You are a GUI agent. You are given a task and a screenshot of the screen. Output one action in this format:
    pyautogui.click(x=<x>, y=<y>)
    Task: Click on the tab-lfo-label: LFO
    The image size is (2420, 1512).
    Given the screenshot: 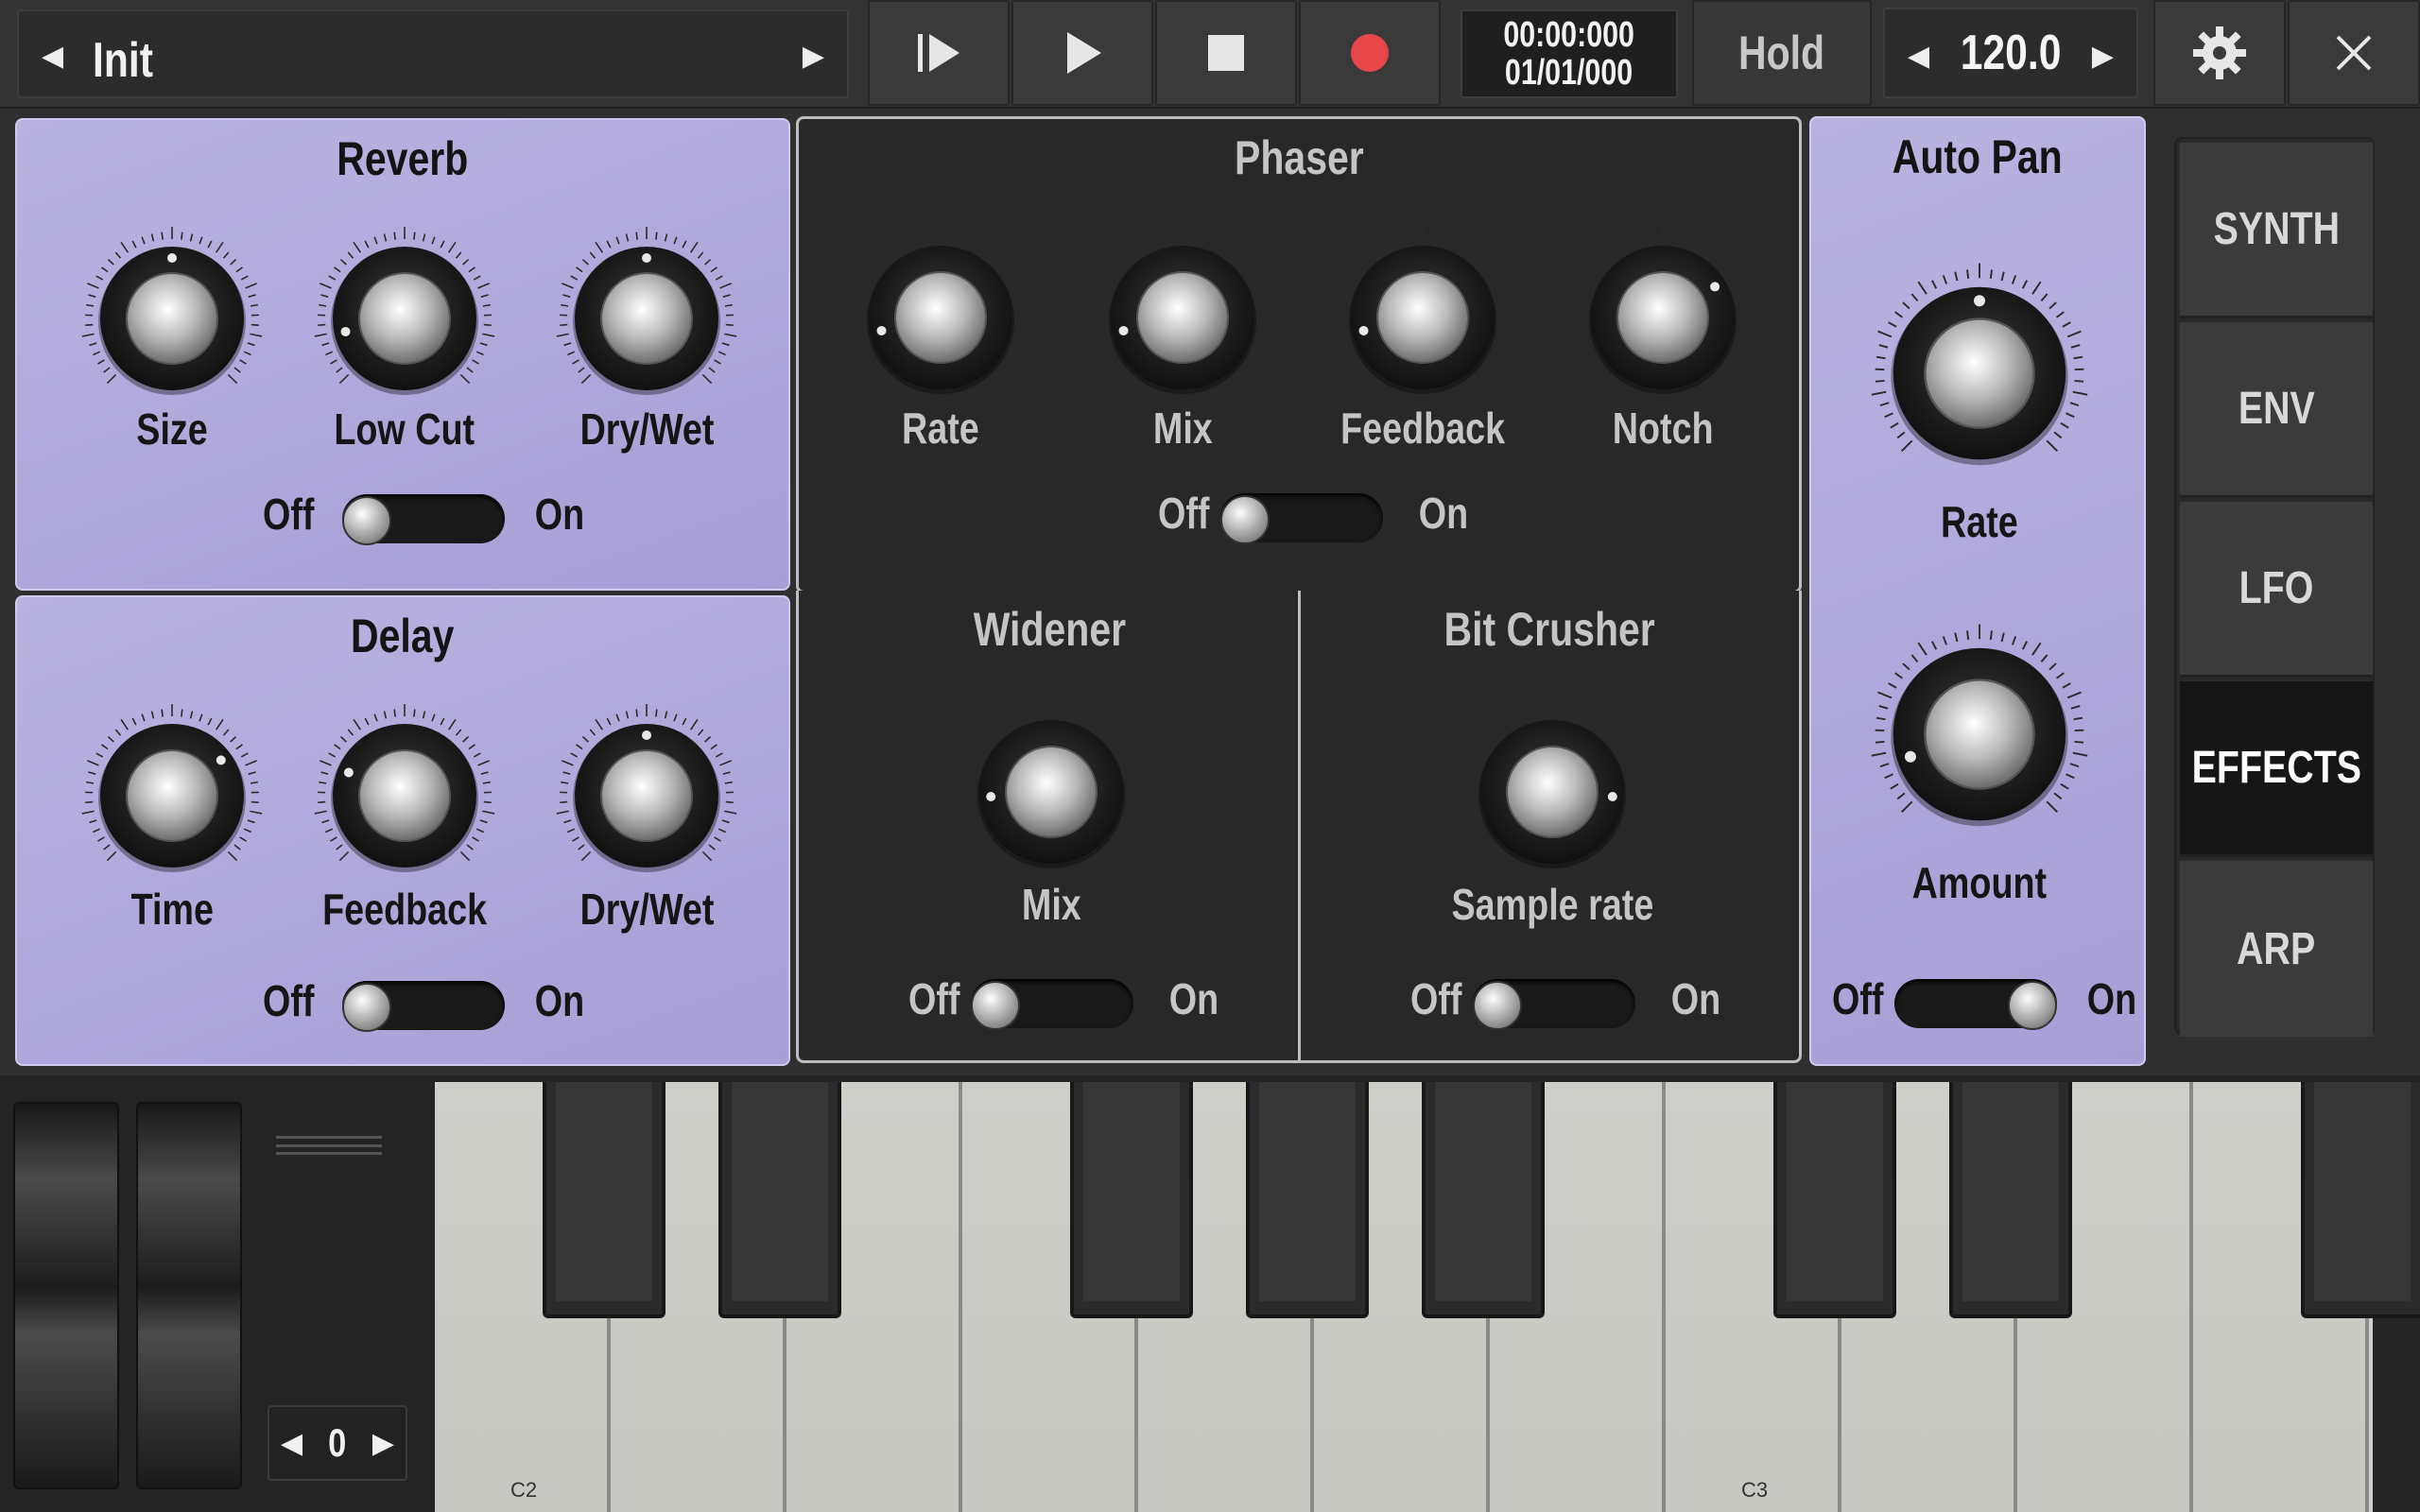 What is the action you would take?
    pyautogui.click(x=2276, y=588)
    